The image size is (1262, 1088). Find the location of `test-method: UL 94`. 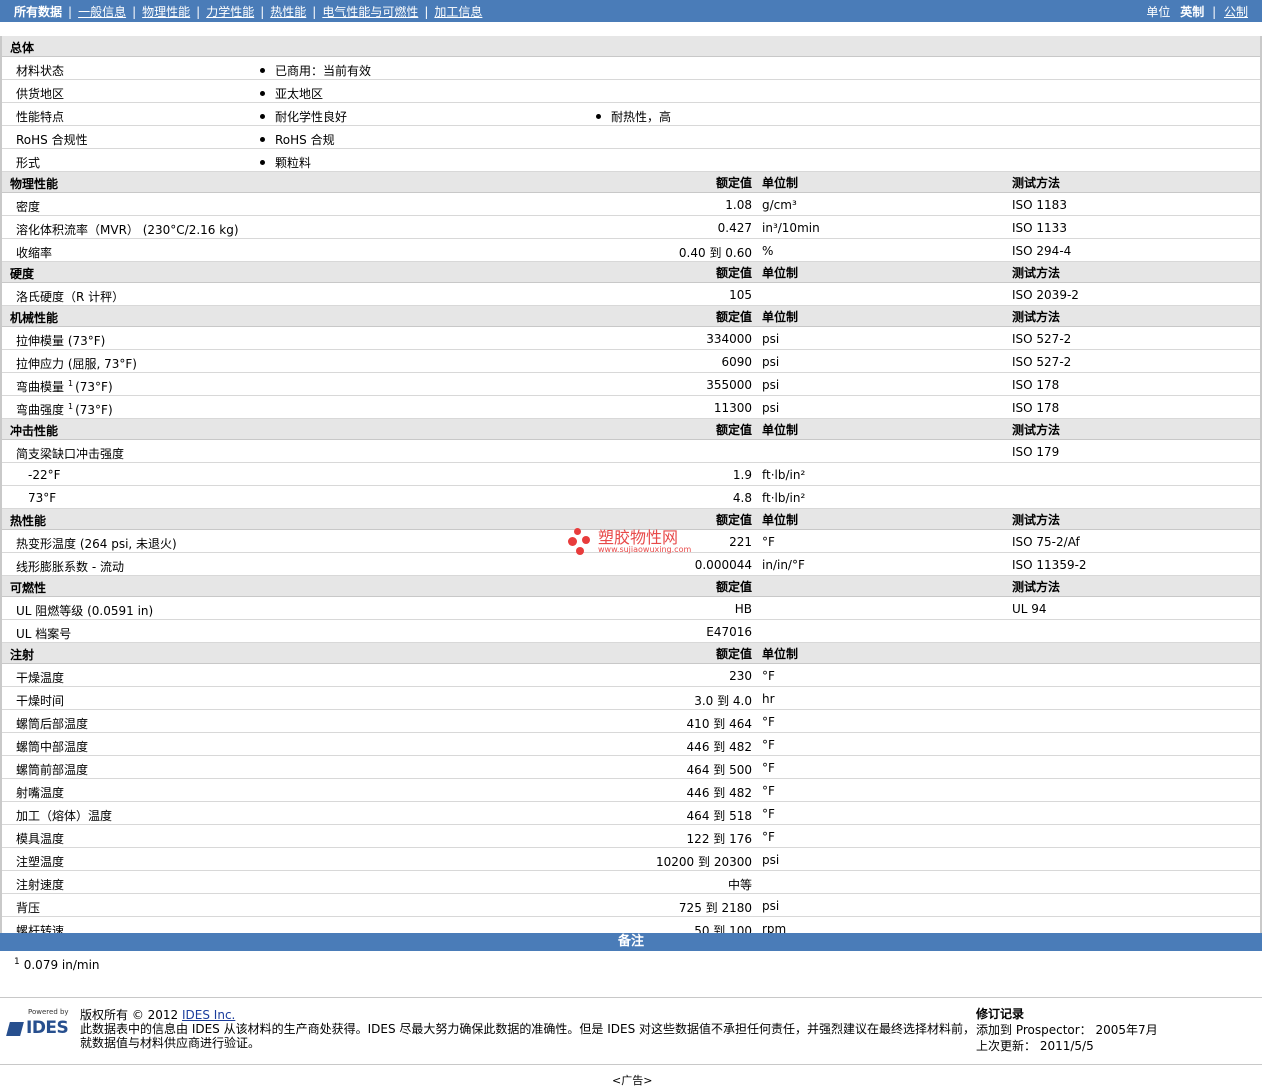

test-method: UL 94 is located at coordinates (1029, 609).